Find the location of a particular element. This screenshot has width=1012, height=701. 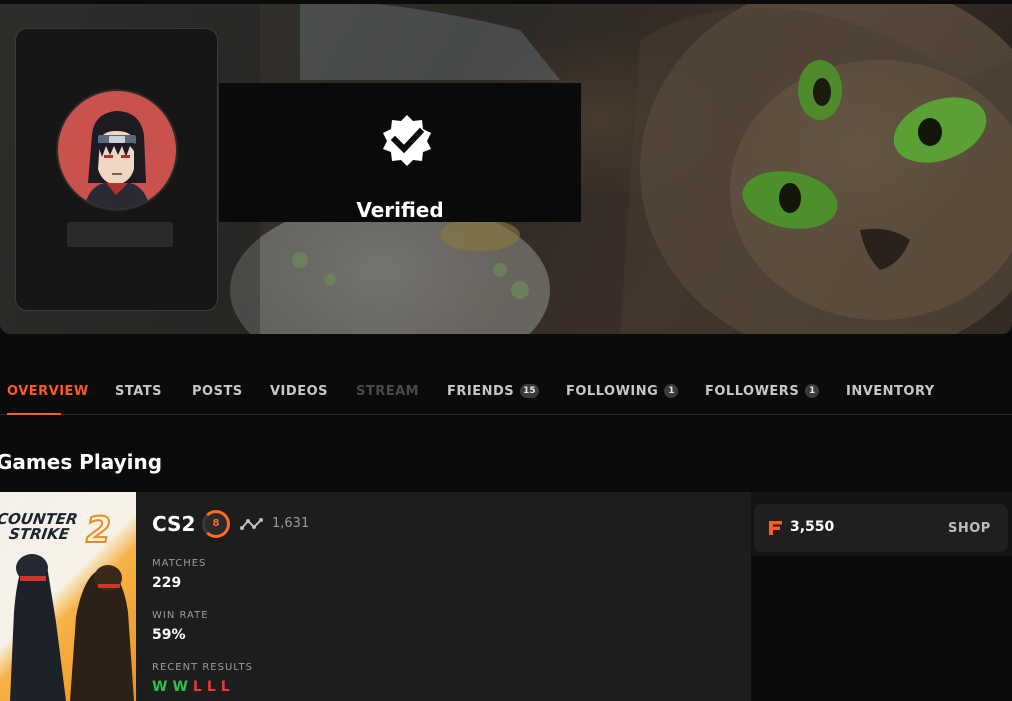

tab-videos: VIDEOS is located at coordinates (299, 391).